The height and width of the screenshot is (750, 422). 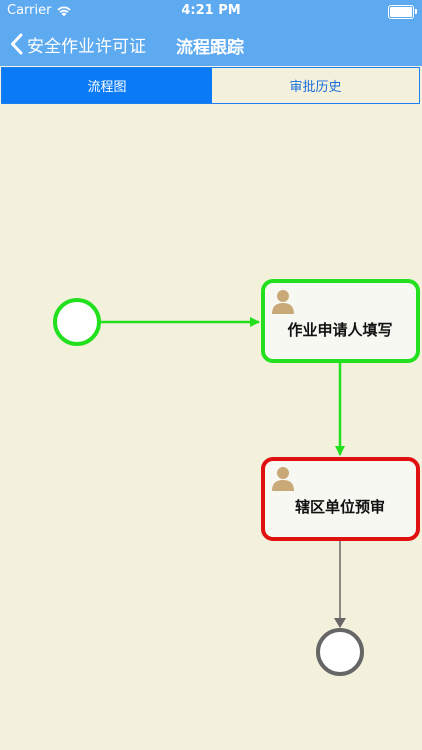 What do you see at coordinates (339, 330) in the screenshot?
I see `task-label: 作业申请人填写` at bounding box center [339, 330].